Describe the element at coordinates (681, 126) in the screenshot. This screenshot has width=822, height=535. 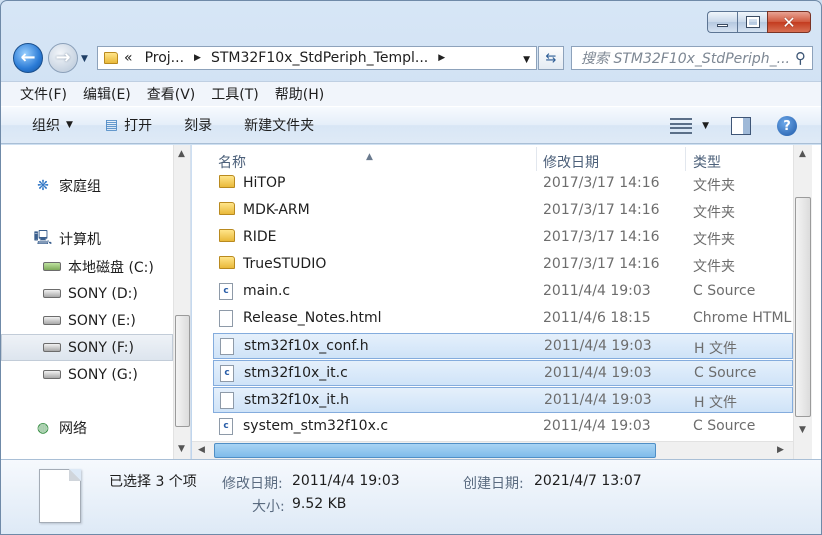
I see `view-details-icon` at that location.